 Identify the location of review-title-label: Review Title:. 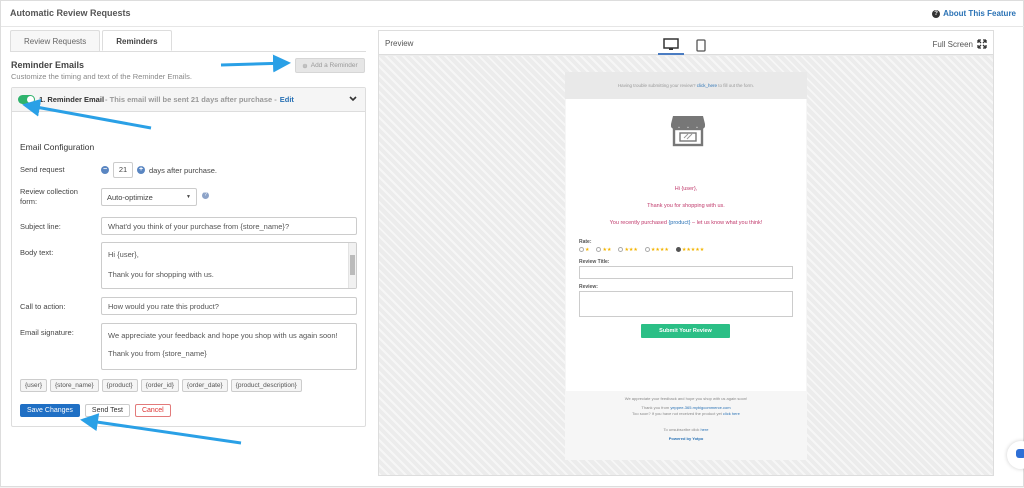
(594, 262).